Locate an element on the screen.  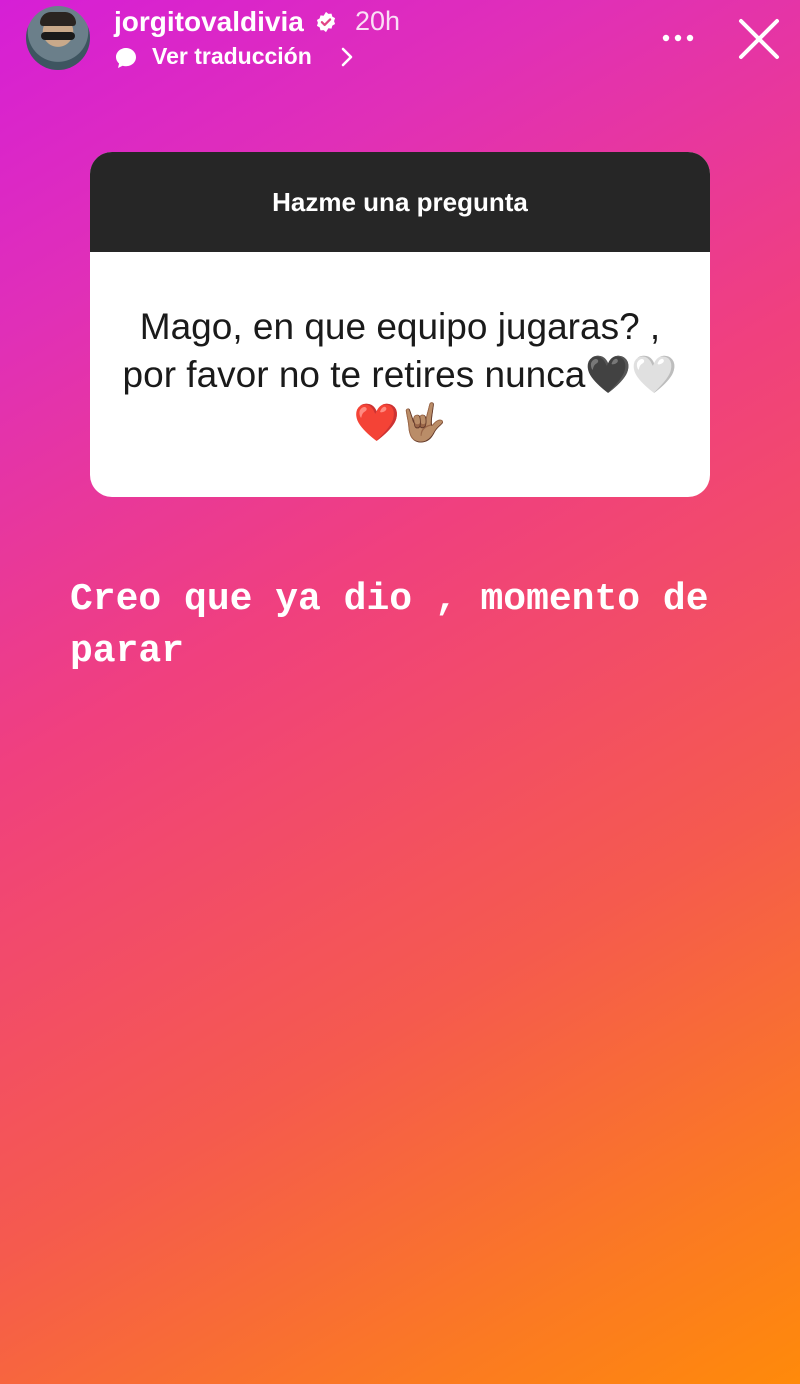
profile-avatar is located at coordinates (58, 38).